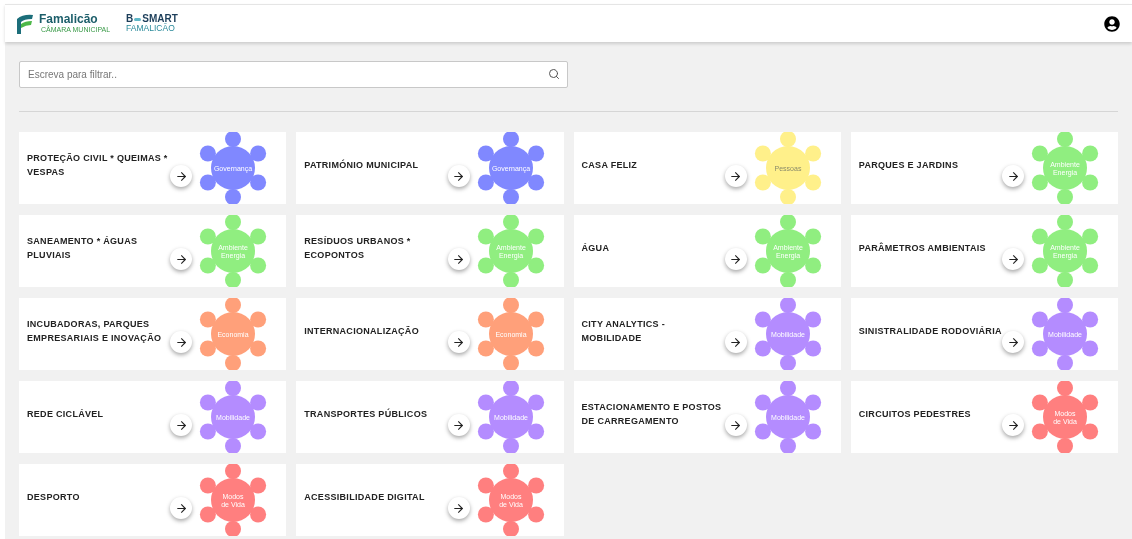 The image size is (1132, 539). What do you see at coordinates (95, 331) in the screenshot?
I see `card-title: INCUBADORAS, PARQUES EMPRESARIAIS E INOVAÇÃO` at bounding box center [95, 331].